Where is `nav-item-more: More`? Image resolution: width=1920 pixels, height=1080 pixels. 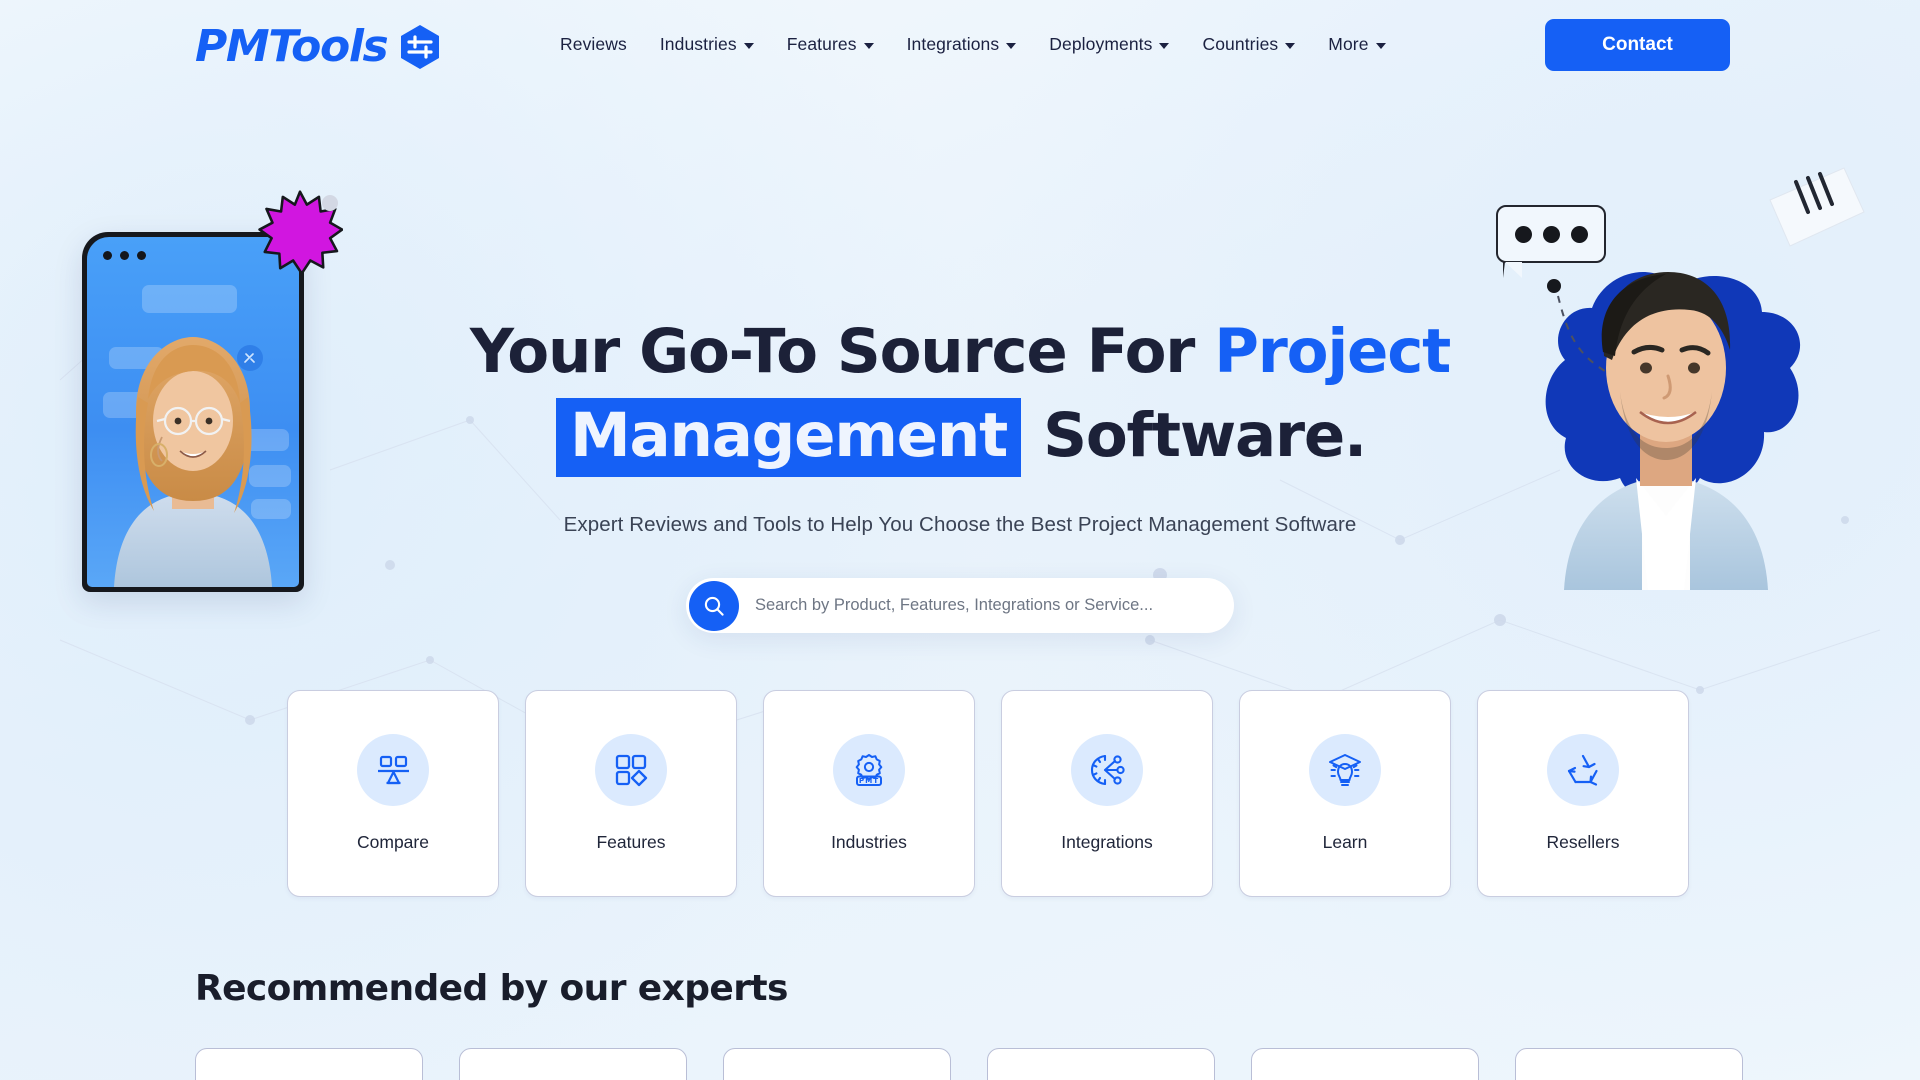
nav-item-more: More is located at coordinates (1357, 44).